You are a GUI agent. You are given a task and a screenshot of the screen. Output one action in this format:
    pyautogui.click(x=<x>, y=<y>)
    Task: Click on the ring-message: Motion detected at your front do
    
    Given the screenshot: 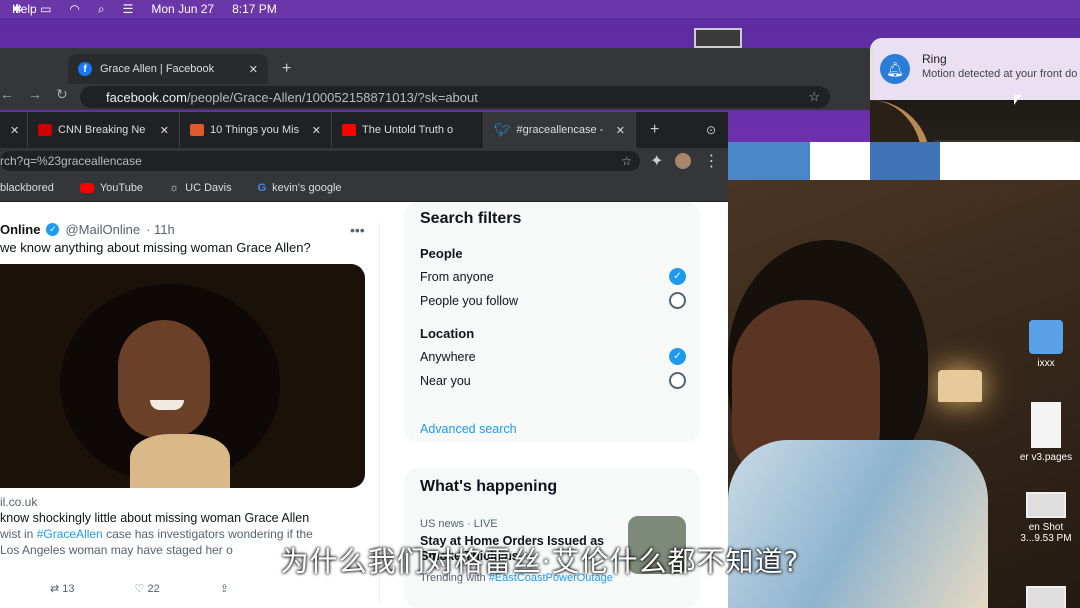 What is the action you would take?
    pyautogui.click(x=1000, y=74)
    